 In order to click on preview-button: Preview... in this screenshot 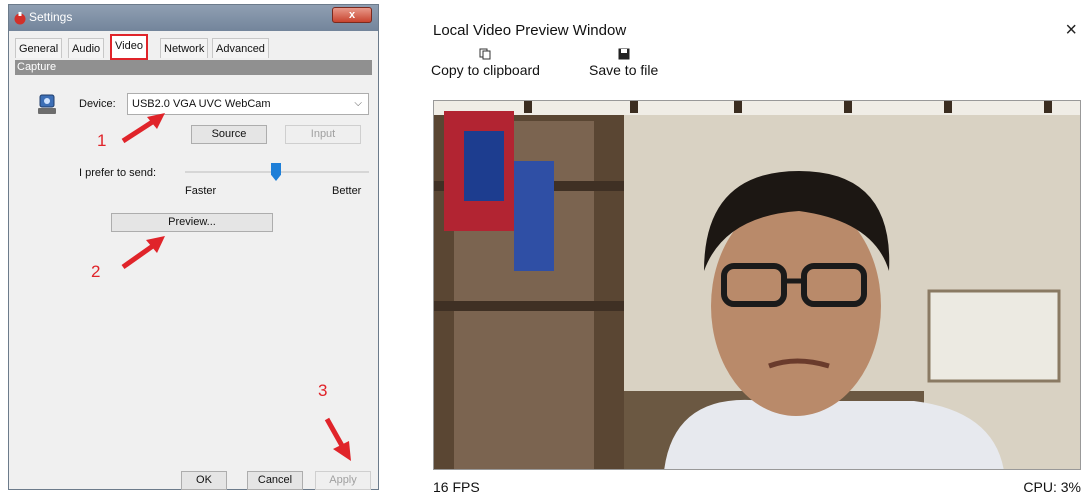, I will do `click(192, 222)`.